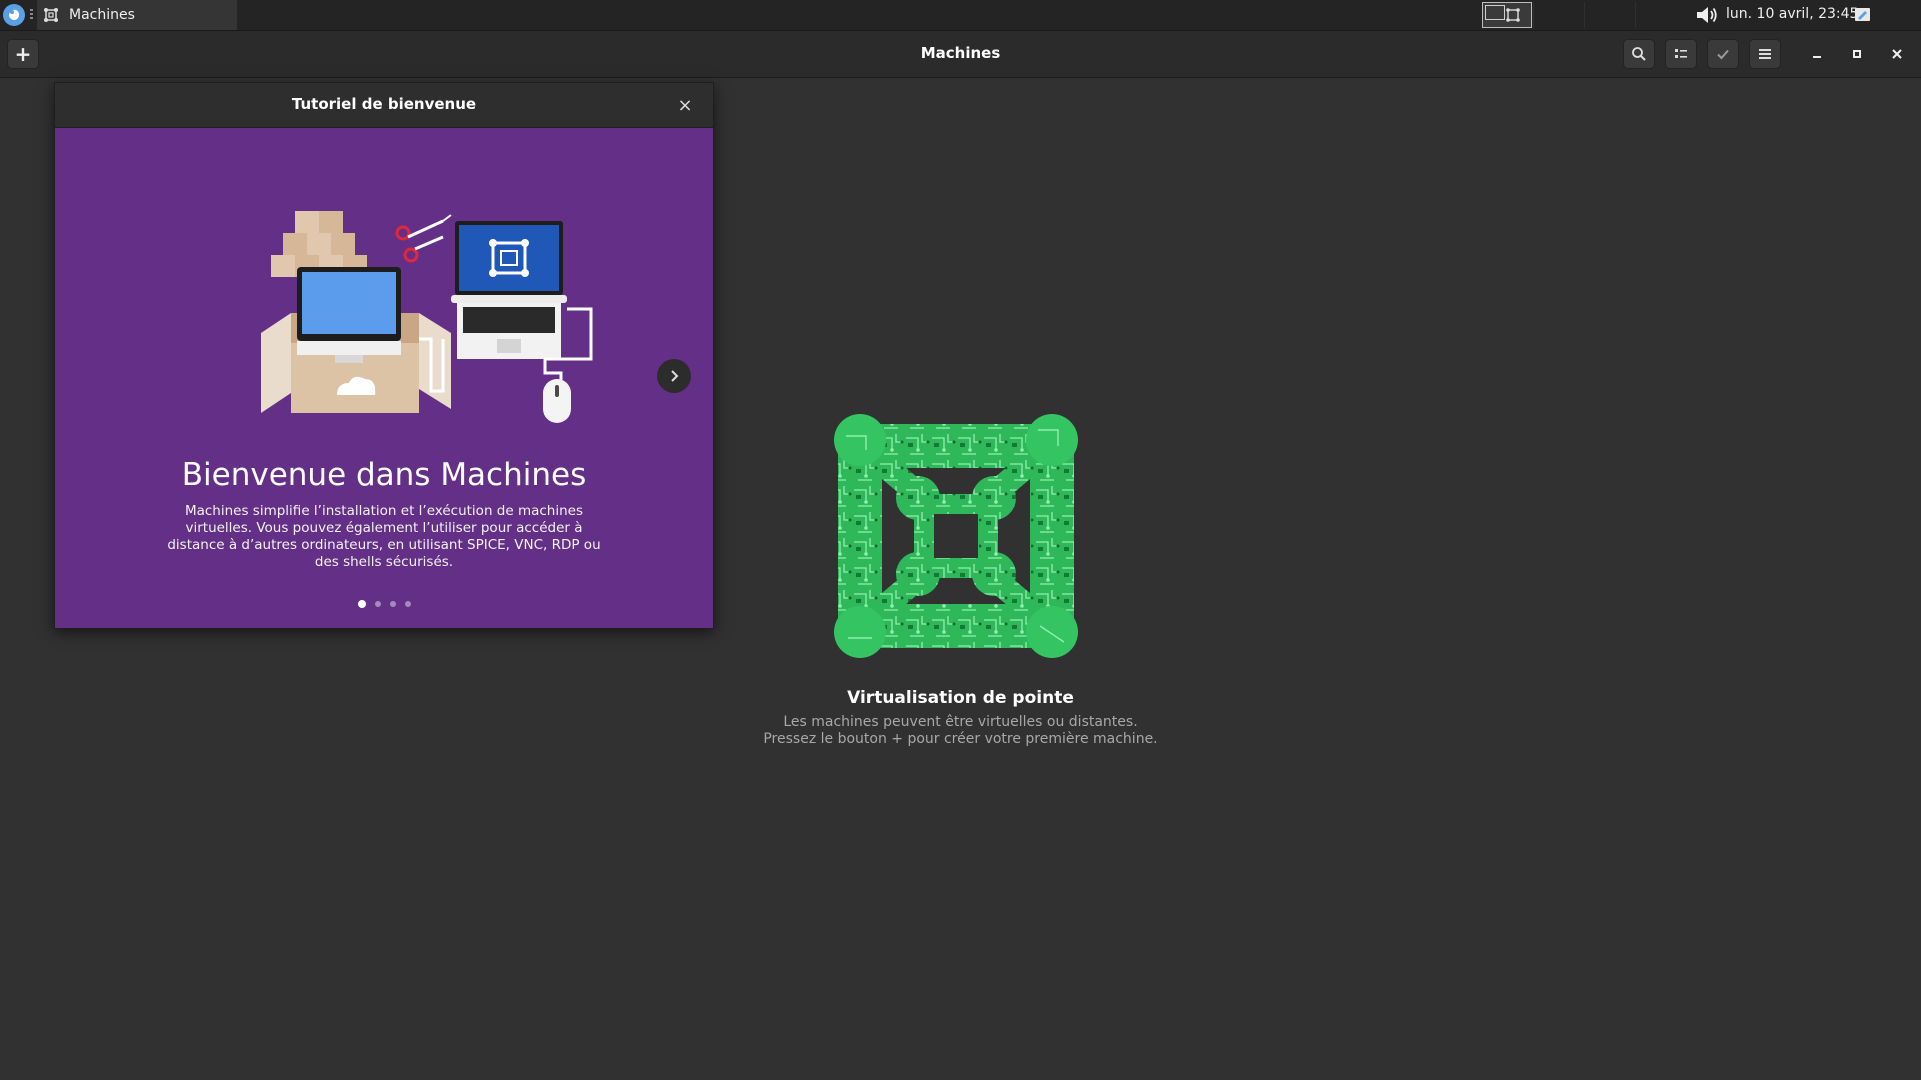 Image resolution: width=1921 pixels, height=1080 pixels. What do you see at coordinates (1707, 15) in the screenshot?
I see `volume-icon` at bounding box center [1707, 15].